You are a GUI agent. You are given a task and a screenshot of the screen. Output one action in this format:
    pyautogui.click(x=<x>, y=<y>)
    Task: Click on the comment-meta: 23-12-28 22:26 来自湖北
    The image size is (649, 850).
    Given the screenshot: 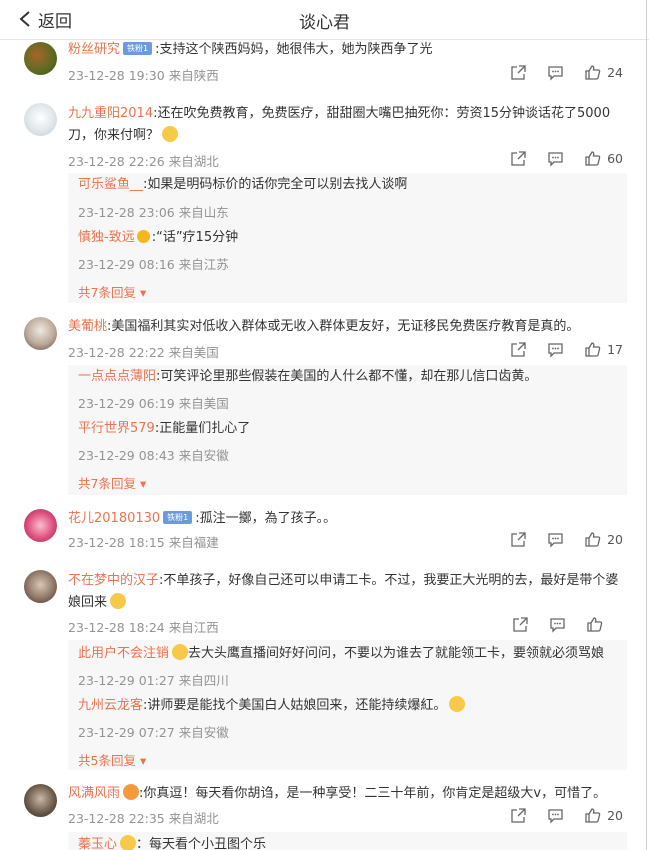 What is the action you would take?
    pyautogui.click(x=143, y=161)
    